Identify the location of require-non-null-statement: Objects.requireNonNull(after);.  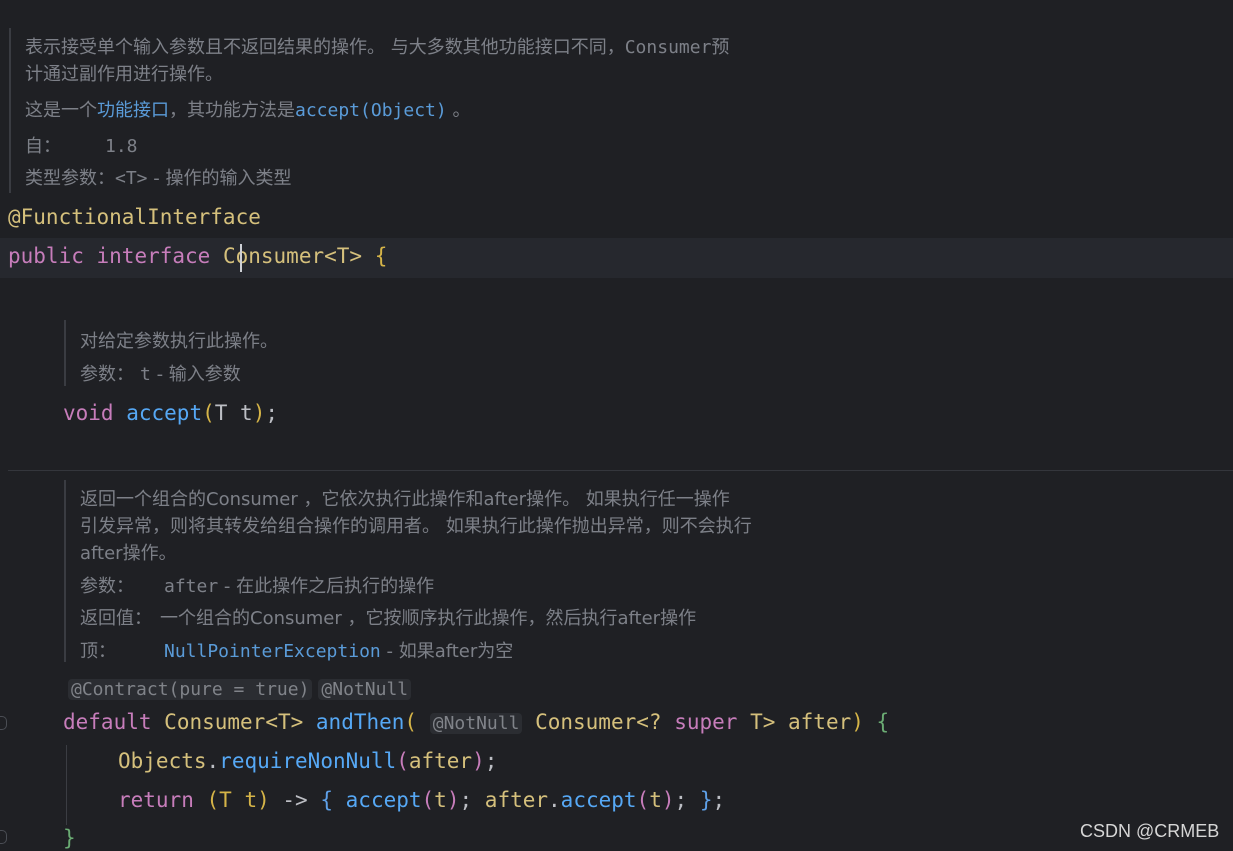
(307, 761).